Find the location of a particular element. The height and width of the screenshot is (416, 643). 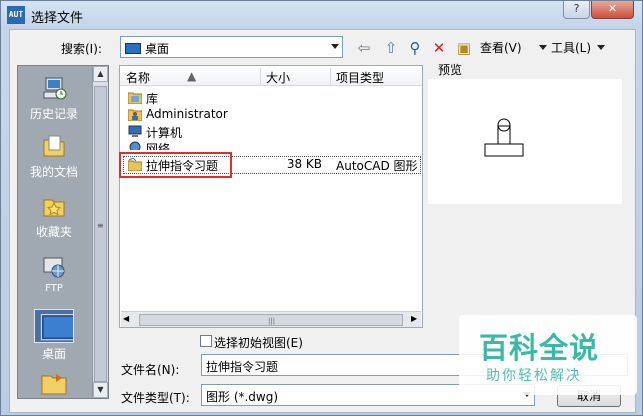

preview-label: 预览 is located at coordinates (450, 70).